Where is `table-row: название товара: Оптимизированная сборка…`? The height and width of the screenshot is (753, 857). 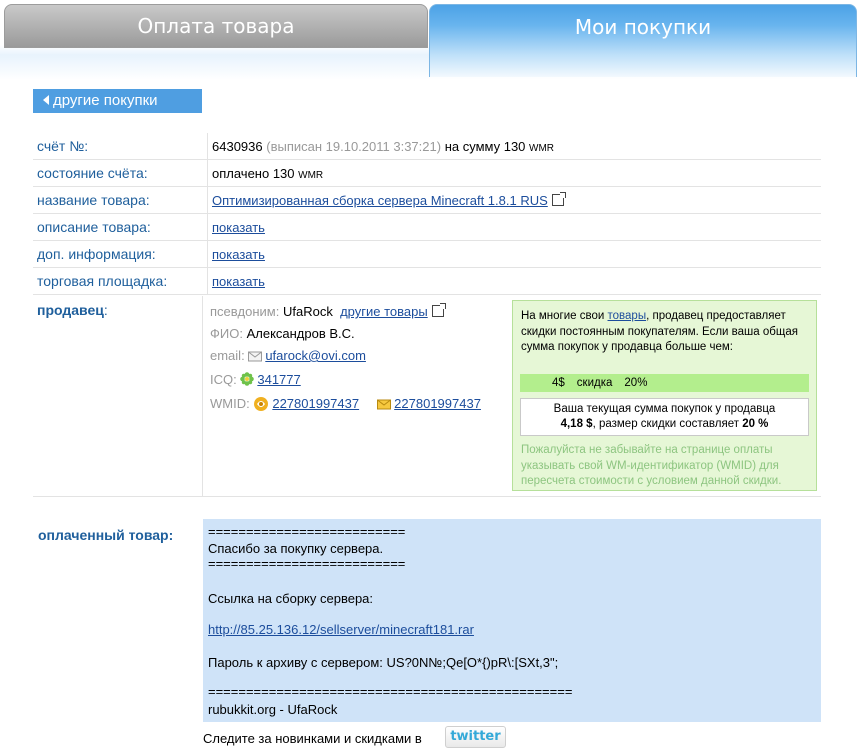
table-row: название товара: Оптимизированная сборка… is located at coordinates (427, 200).